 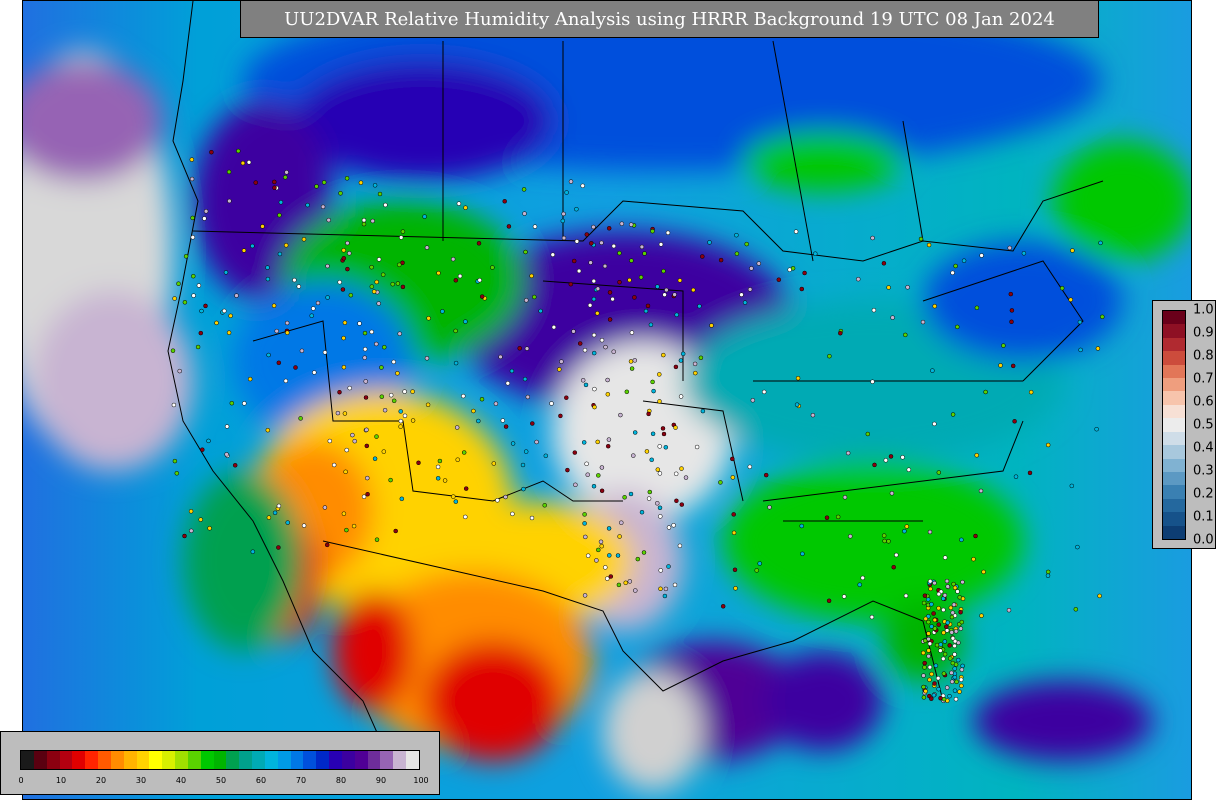 What do you see at coordinates (1184, 424) in the screenshot?
I see `increment-colorbar-panel: 1.0 0.9 0.8 0.7 0.6 0.5 0.4 0.3 0.2 0.1 0.0` at bounding box center [1184, 424].